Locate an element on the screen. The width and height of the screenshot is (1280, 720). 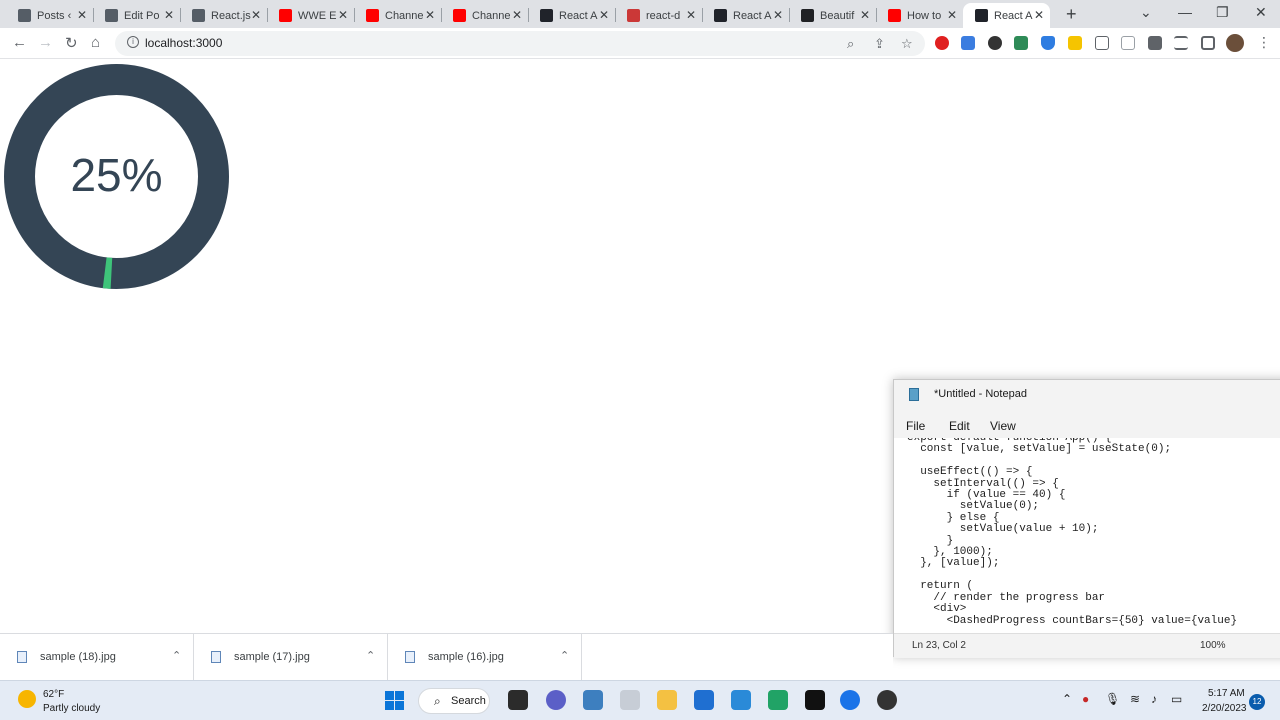
volume-icon: ♪ is located at coordinates (1154, 699).